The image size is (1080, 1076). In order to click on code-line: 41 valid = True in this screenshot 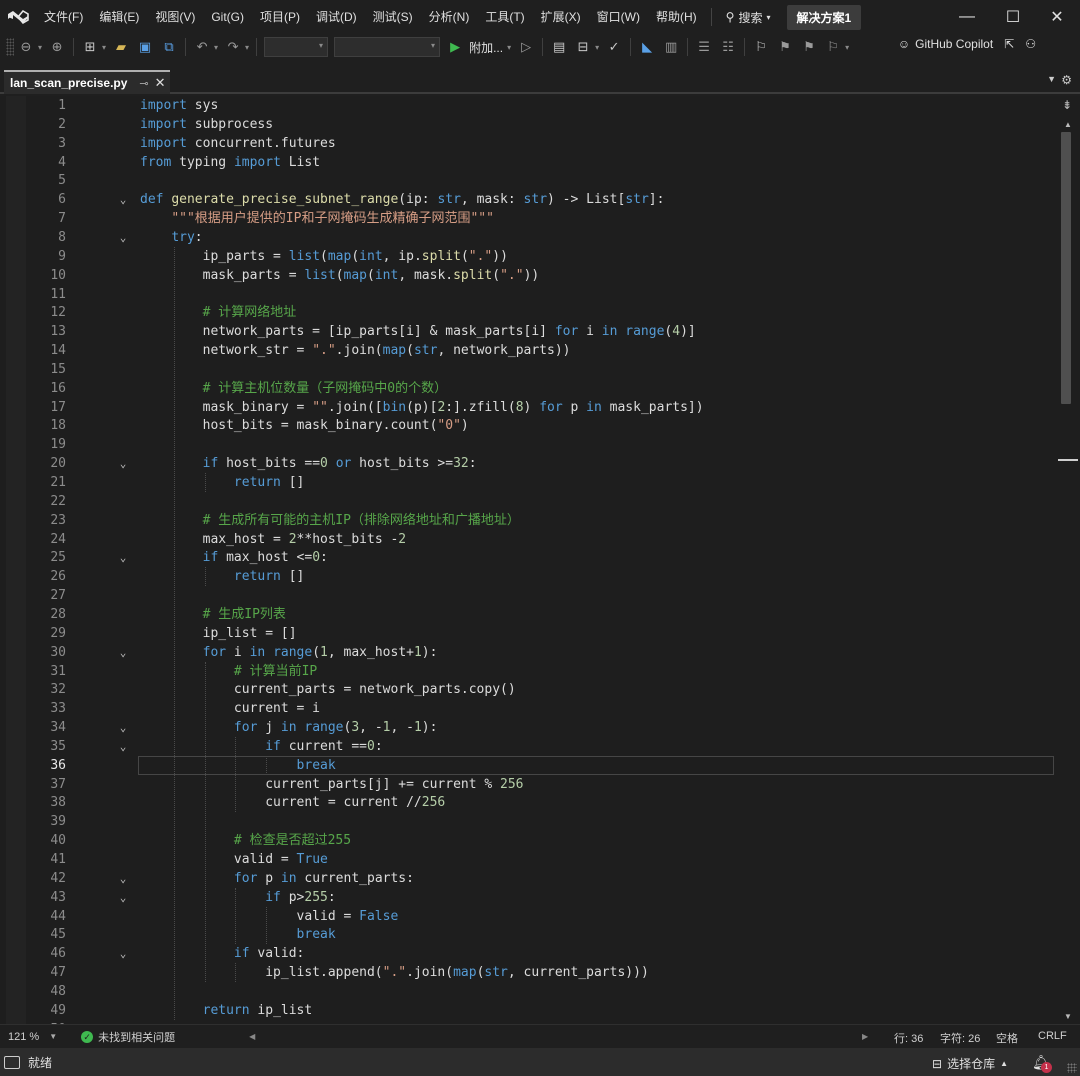, I will do `click(528, 859)`.